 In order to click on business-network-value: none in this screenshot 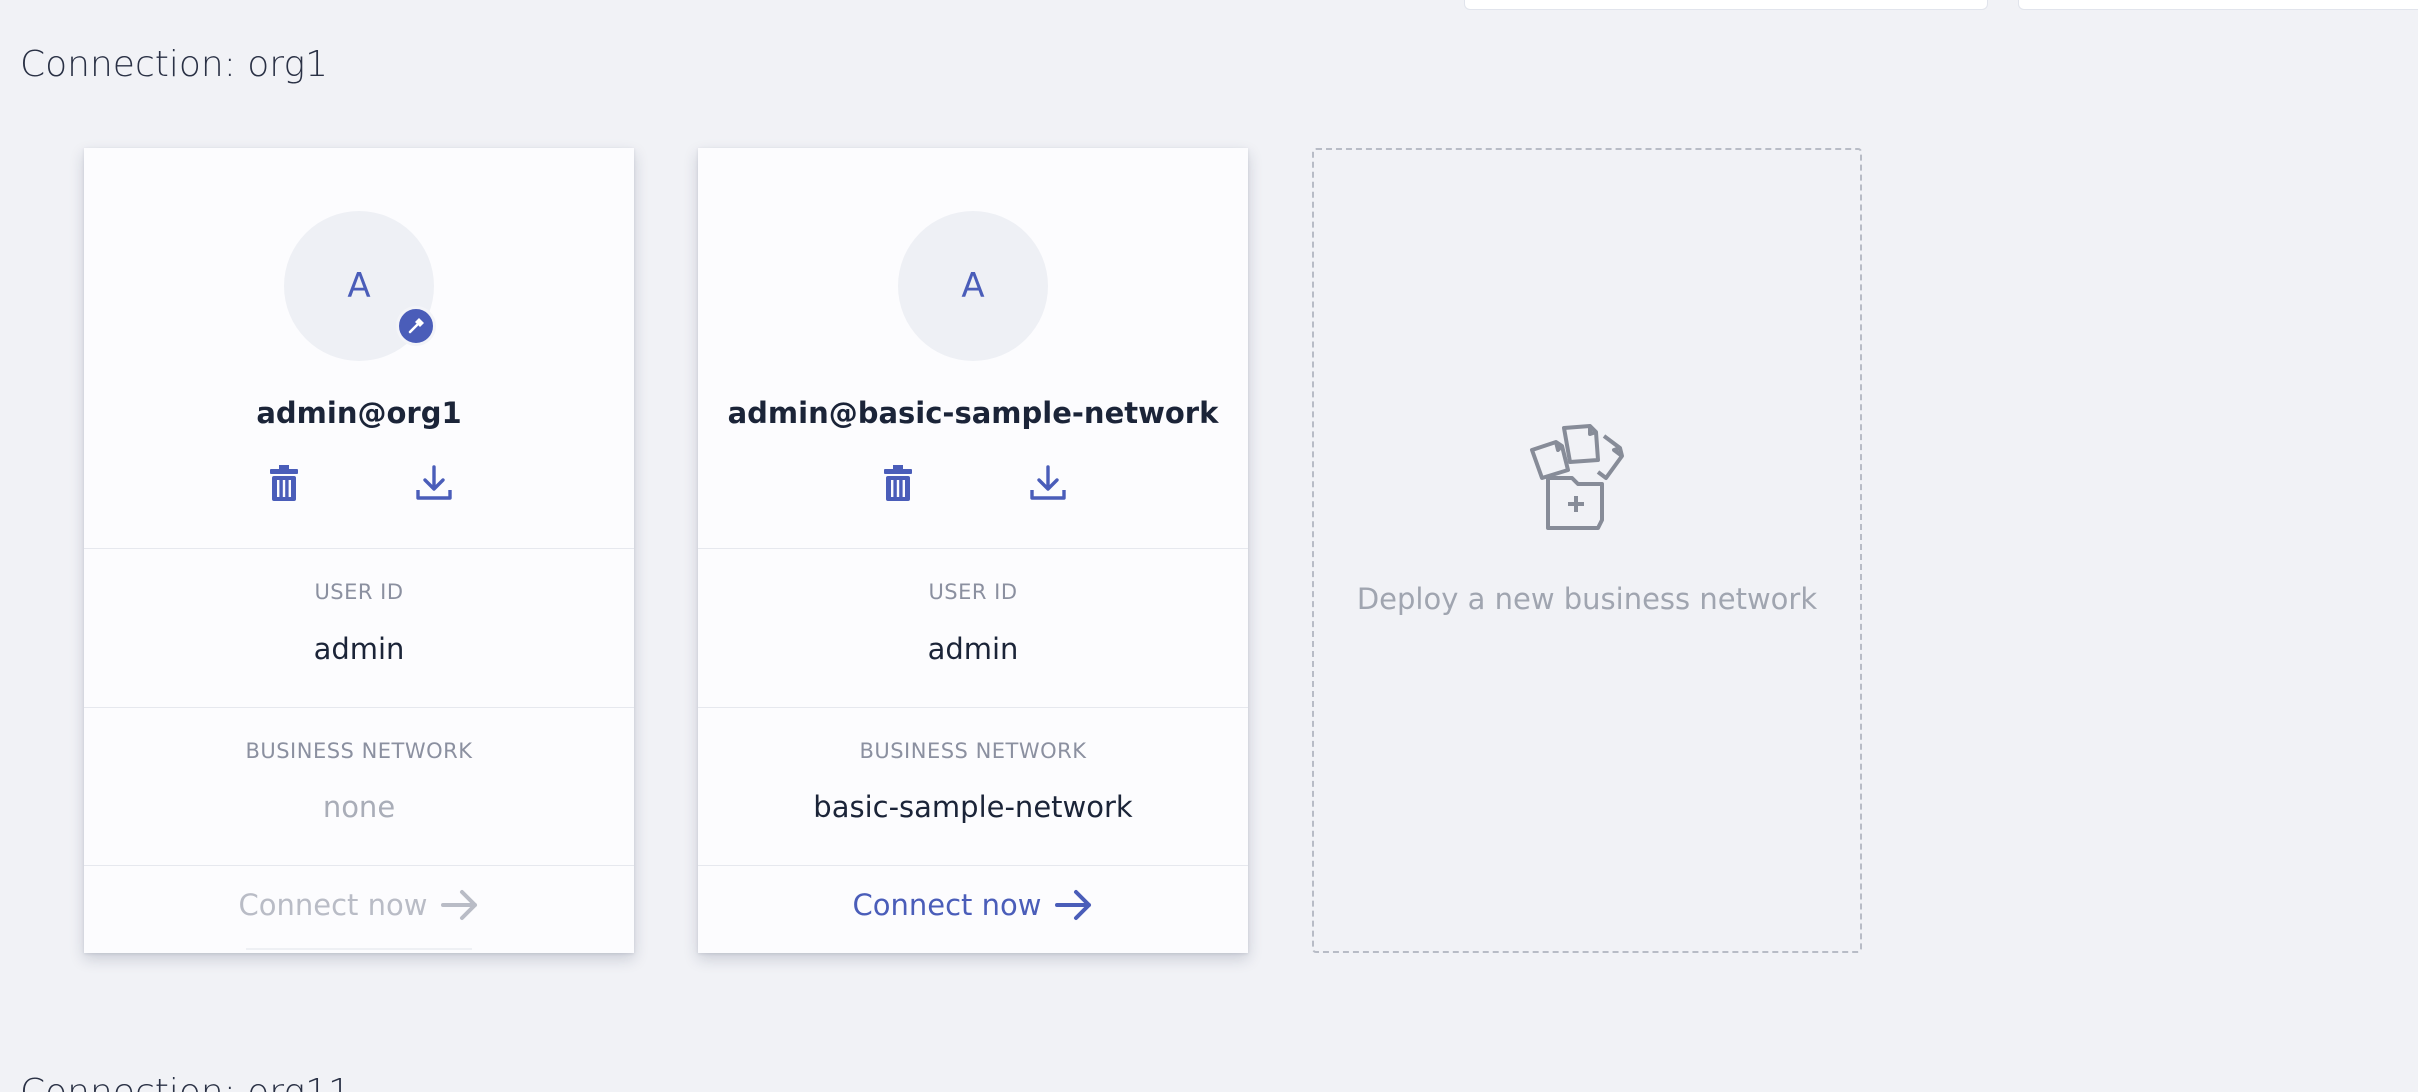, I will do `click(359, 807)`.